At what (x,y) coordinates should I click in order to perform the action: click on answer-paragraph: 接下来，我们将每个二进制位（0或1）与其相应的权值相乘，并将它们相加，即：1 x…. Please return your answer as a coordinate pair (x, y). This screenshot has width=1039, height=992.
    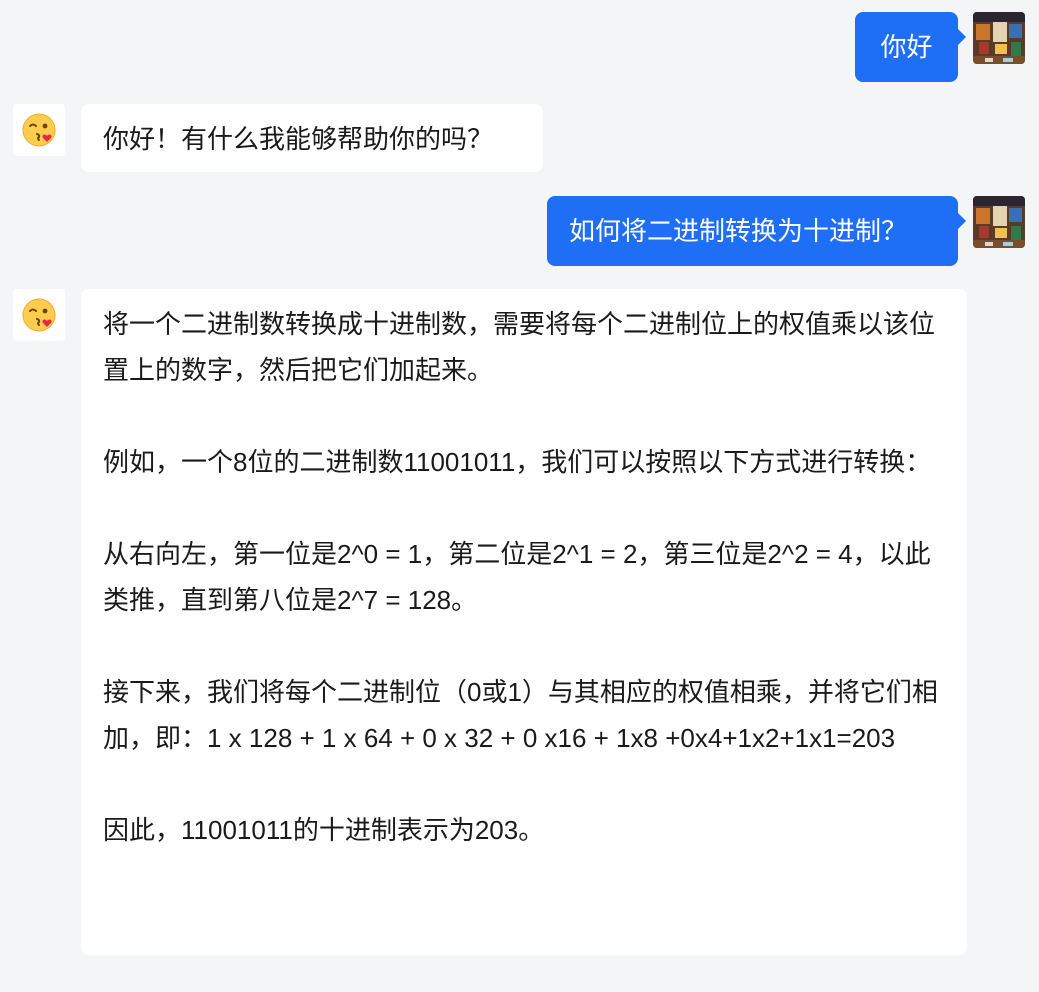
    Looking at the image, I should click on (520, 715).